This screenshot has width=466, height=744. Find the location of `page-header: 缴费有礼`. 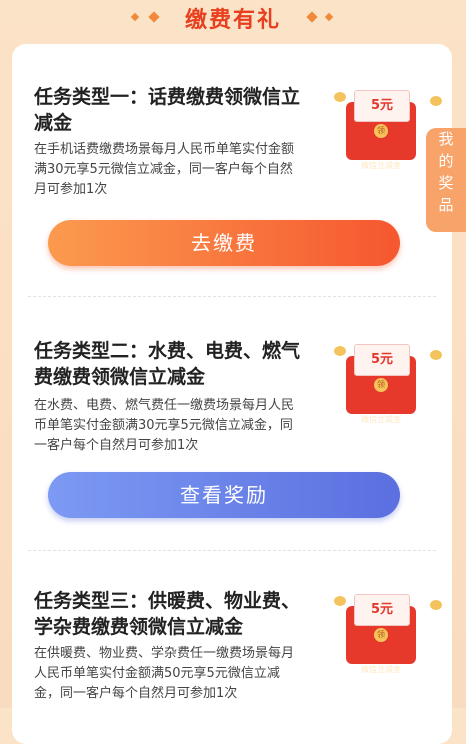

page-header: 缴费有礼 is located at coordinates (233, 20).